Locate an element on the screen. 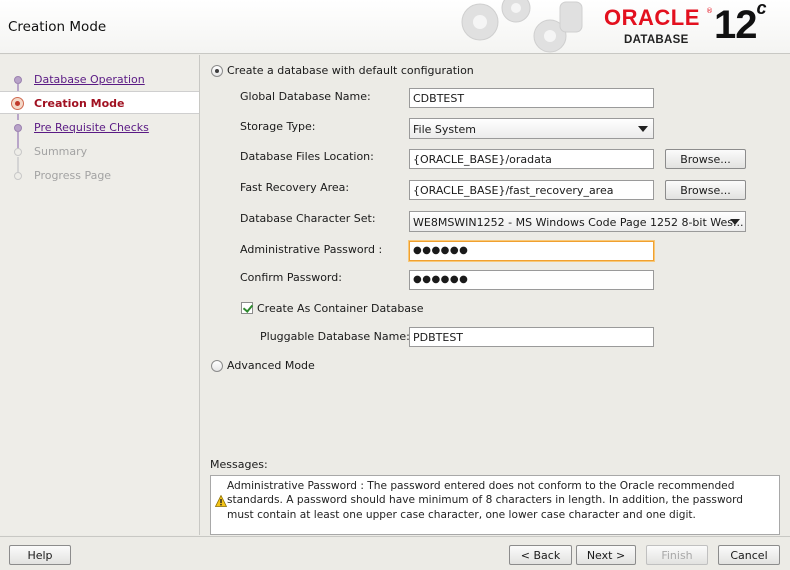 The image size is (790, 570). pluggable-db-name-input: PDBTEST is located at coordinates (531, 337).